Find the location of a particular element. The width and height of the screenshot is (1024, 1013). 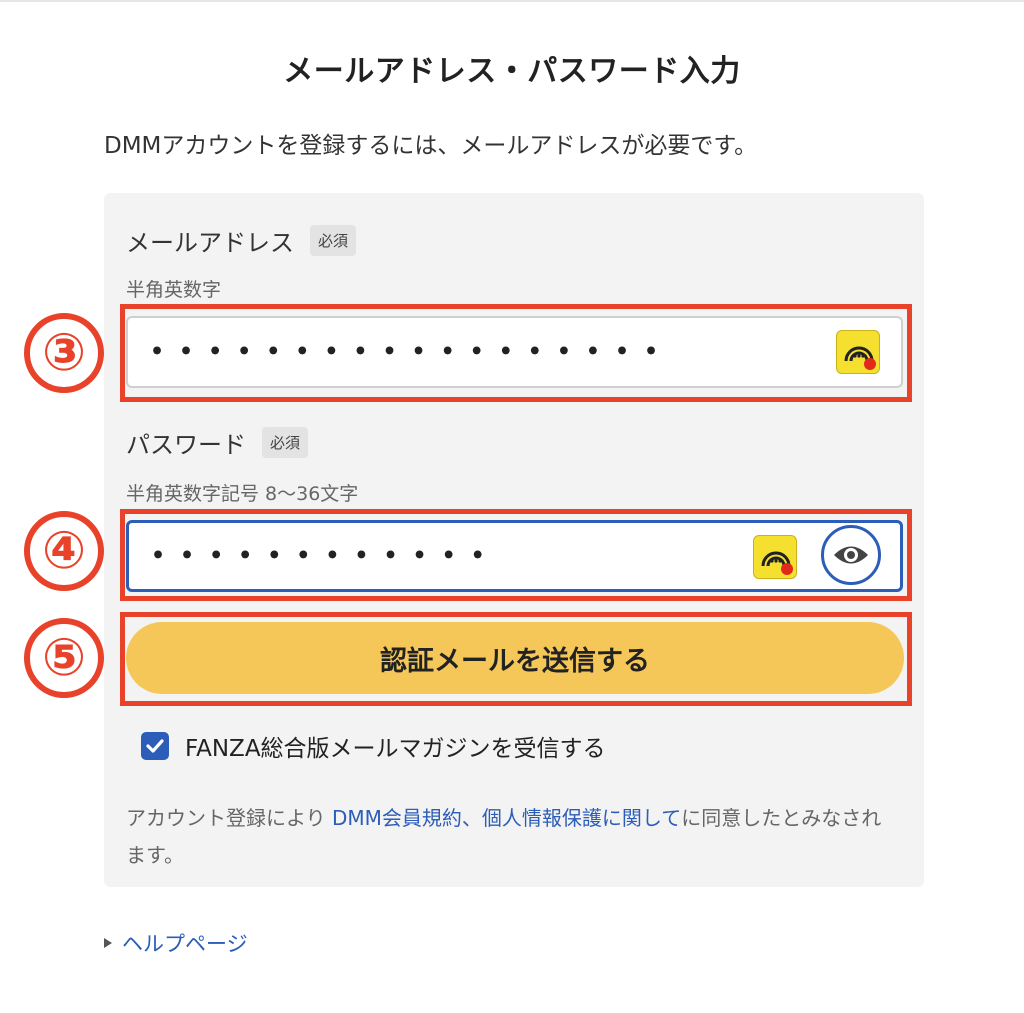

email-field: •••••••••••••••••• is located at coordinates (514, 352).